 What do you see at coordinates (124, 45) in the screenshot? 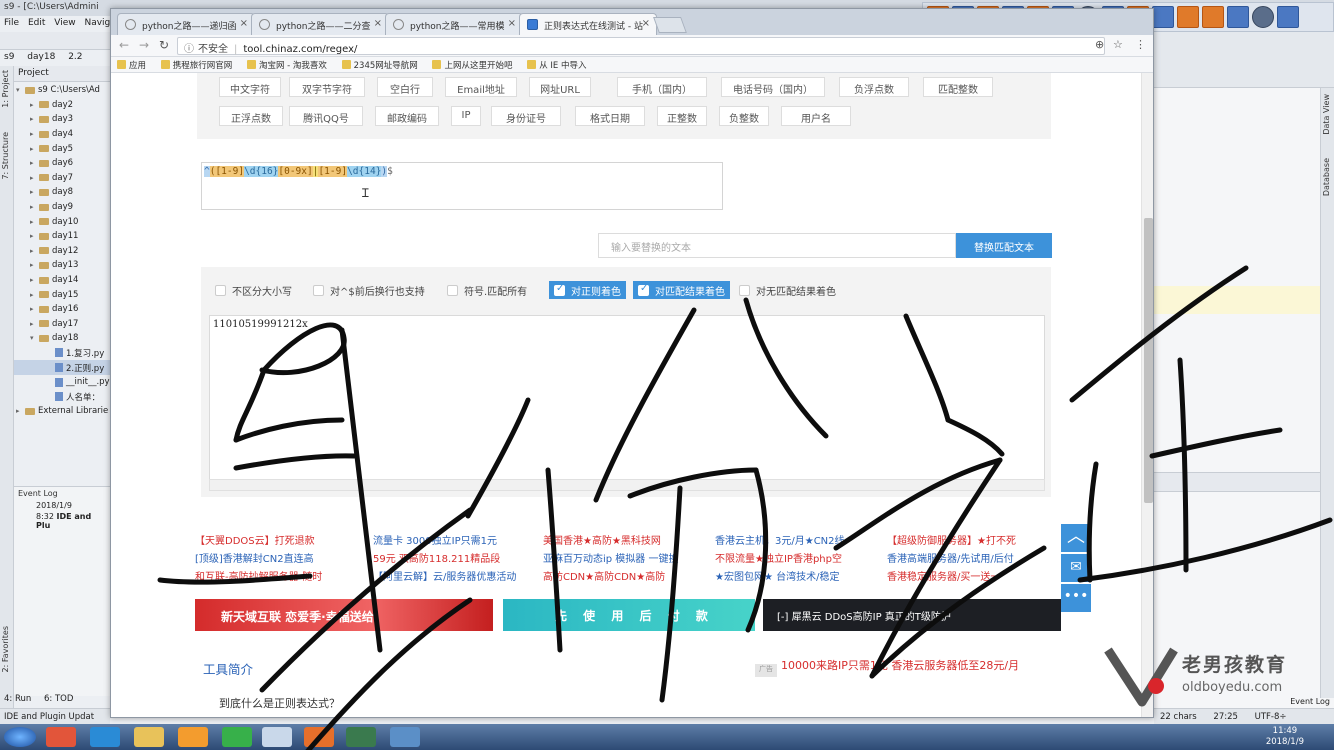
I see `back-icon: ←` at bounding box center [124, 45].